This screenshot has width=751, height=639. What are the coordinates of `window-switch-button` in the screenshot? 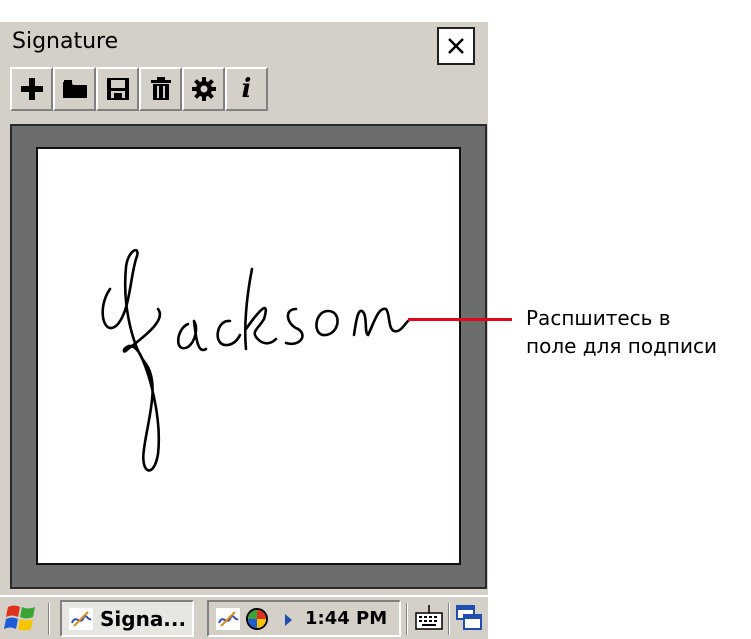 It's located at (469, 618).